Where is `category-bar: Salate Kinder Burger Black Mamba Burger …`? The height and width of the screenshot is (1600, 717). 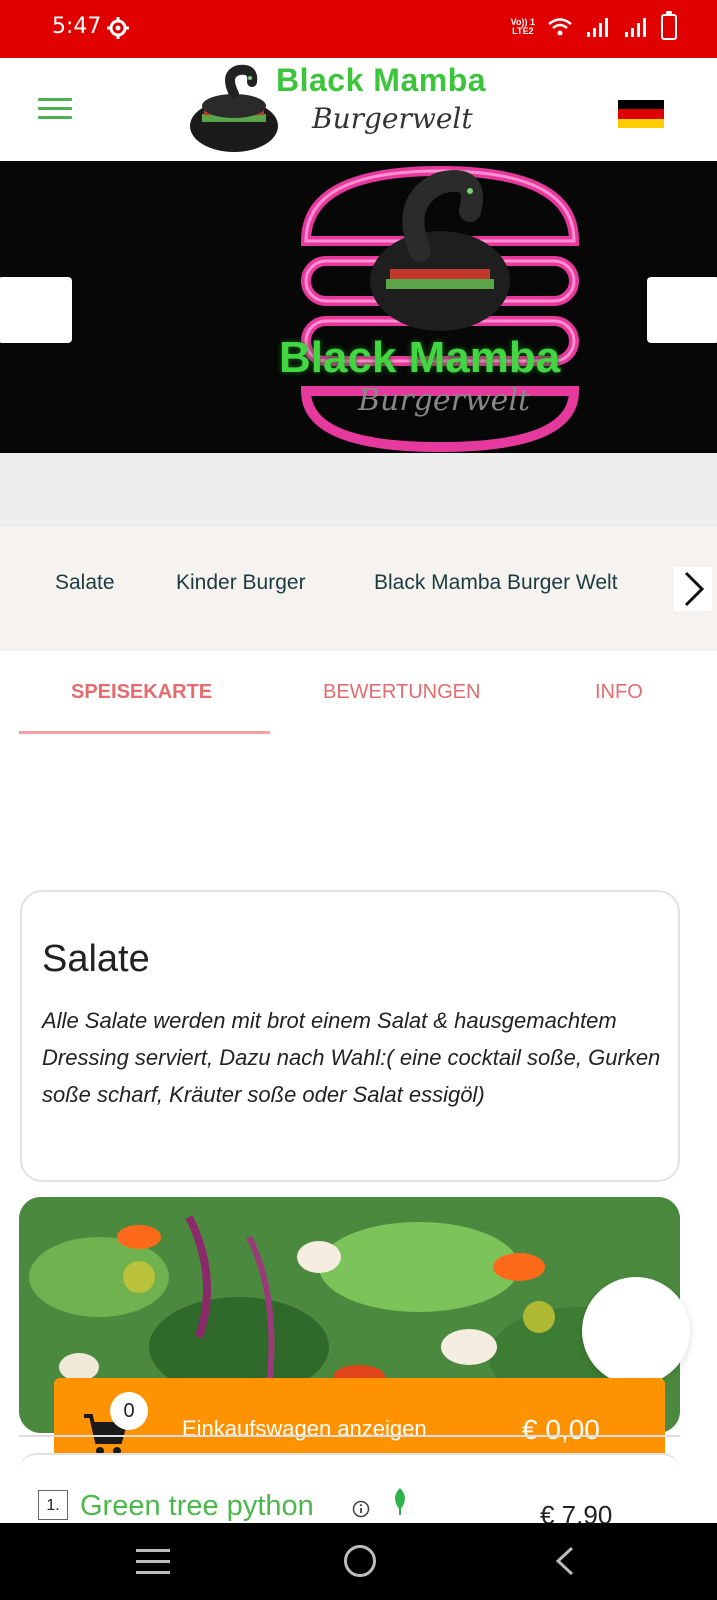 category-bar: Salate Kinder Burger Black Mamba Burger … is located at coordinates (358, 583).